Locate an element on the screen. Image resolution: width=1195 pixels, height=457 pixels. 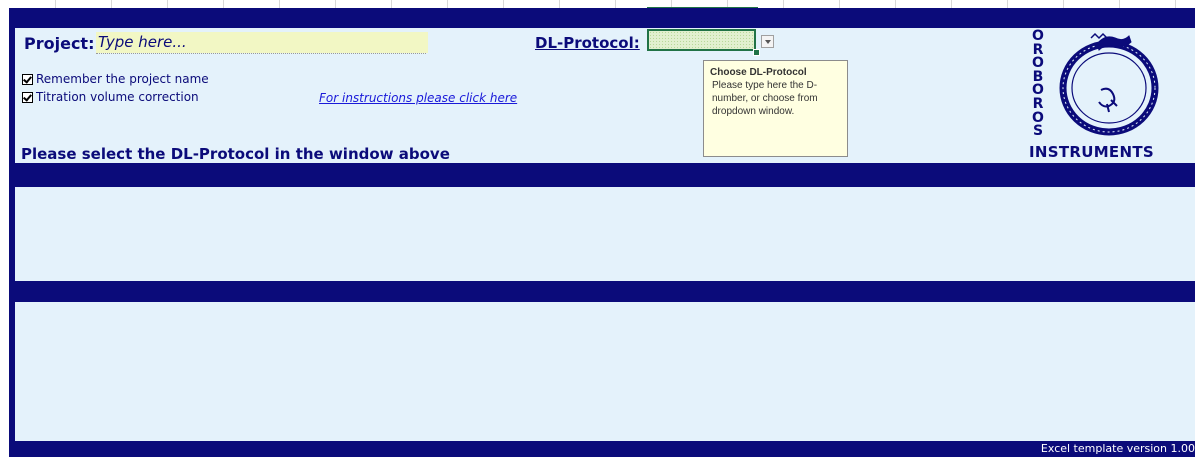
column-gridlines is located at coordinates (597, 4).